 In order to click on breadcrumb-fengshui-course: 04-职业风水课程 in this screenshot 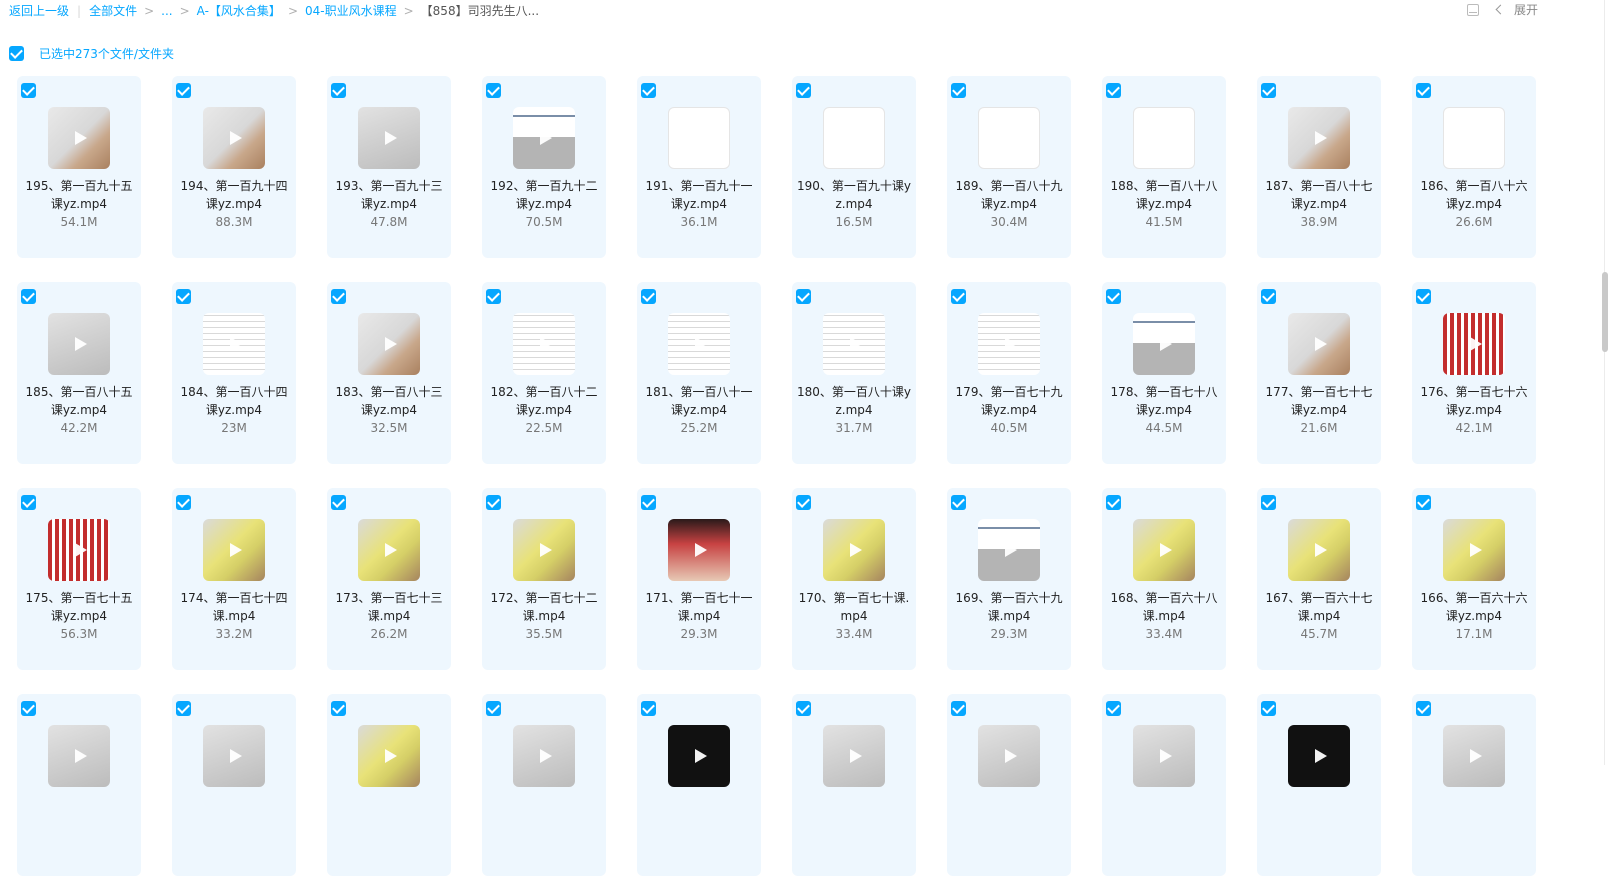, I will do `click(351, 10)`.